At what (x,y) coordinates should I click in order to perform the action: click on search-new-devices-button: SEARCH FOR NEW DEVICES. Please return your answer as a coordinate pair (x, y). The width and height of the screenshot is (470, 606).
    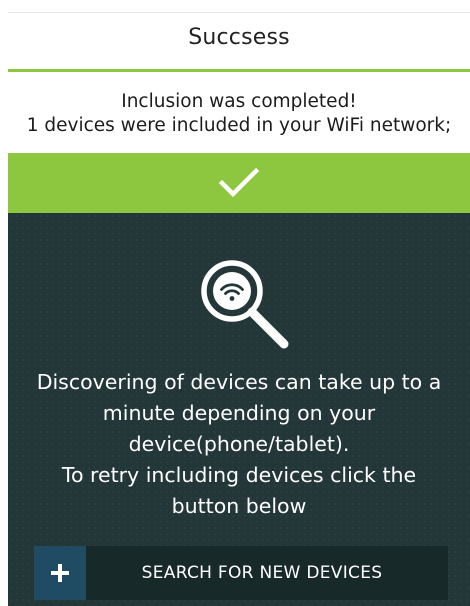
    Looking at the image, I should click on (241, 573).